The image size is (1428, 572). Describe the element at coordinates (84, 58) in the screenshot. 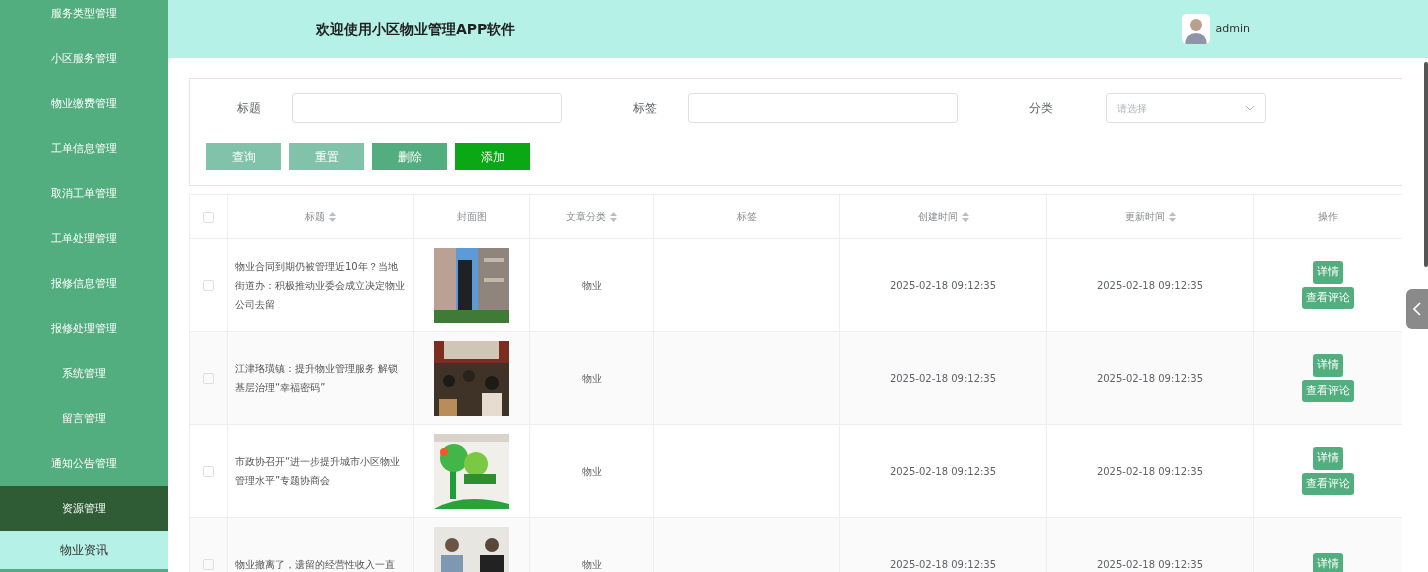

I see `sidebar-item: 小区服务管理` at that location.